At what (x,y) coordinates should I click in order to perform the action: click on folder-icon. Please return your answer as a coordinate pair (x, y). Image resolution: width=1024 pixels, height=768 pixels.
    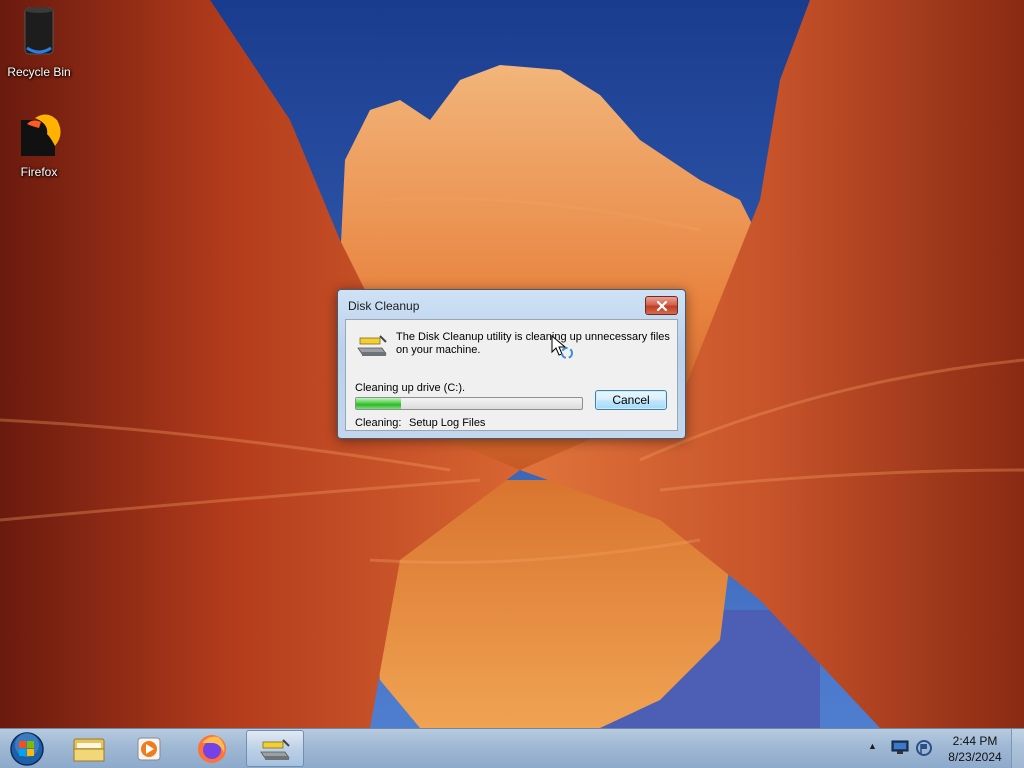
    Looking at the image, I should click on (89, 749).